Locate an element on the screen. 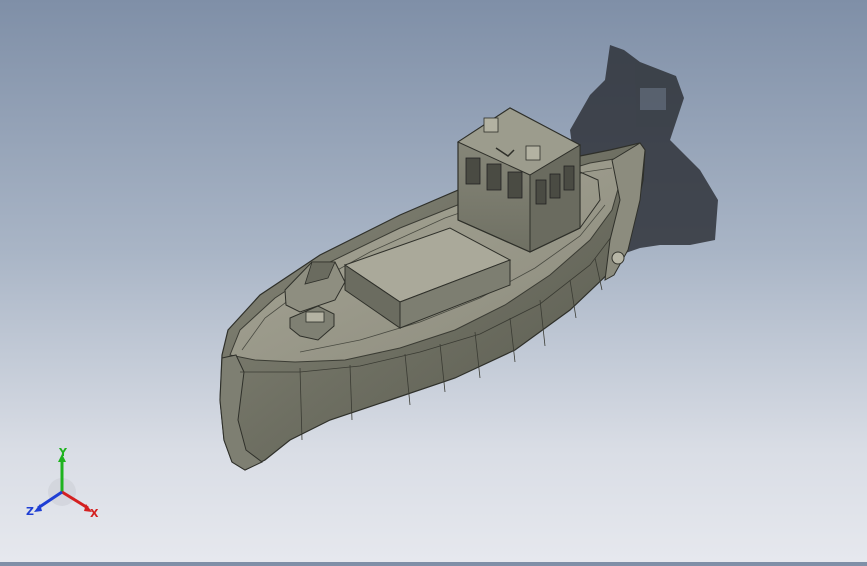 This screenshot has height=566, width=867. x-axis-label: X is located at coordinates (94, 513).